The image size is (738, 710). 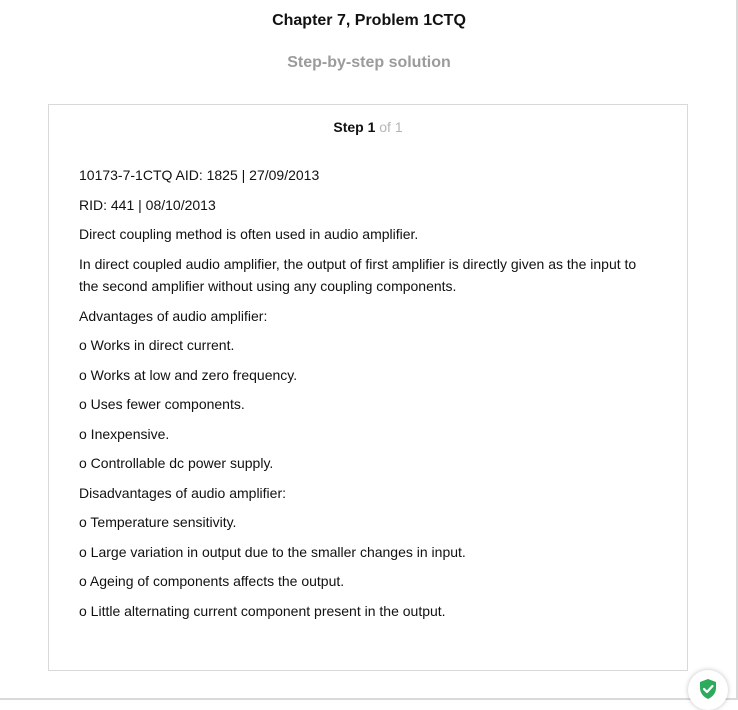 I want to click on solution-line: o Works in direct current., so click(x=157, y=345).